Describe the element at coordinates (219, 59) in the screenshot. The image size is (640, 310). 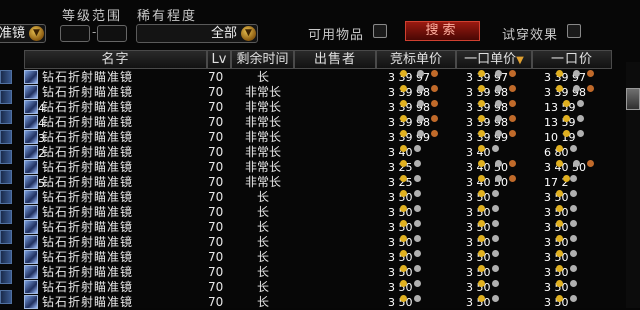
I see `header-level: Lv` at that location.